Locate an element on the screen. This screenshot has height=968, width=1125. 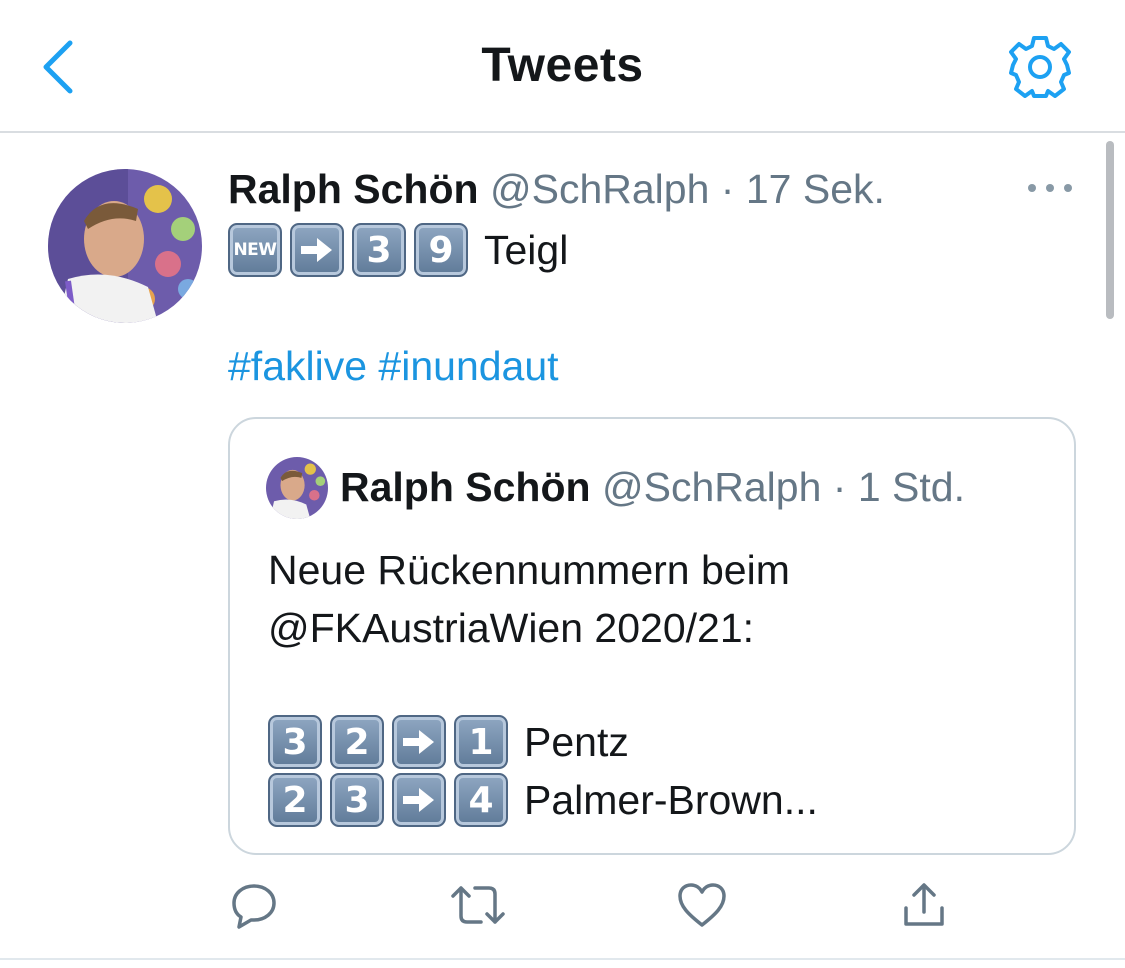
heart-icon is located at coordinates (702, 905).